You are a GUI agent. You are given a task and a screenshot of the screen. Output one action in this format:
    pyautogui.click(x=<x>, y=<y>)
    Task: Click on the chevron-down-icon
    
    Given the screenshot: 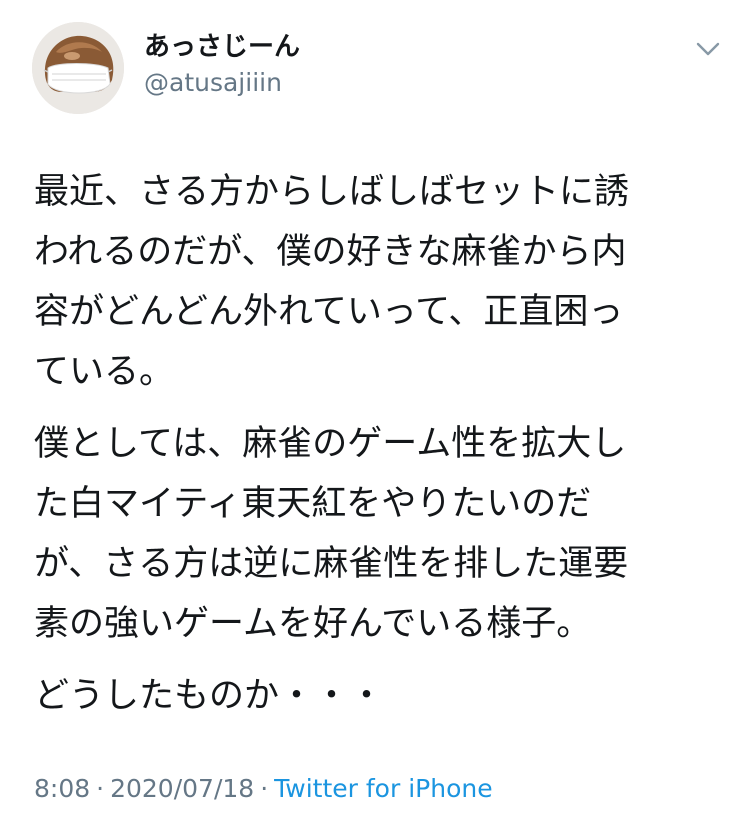 What is the action you would take?
    pyautogui.click(x=708, y=49)
    